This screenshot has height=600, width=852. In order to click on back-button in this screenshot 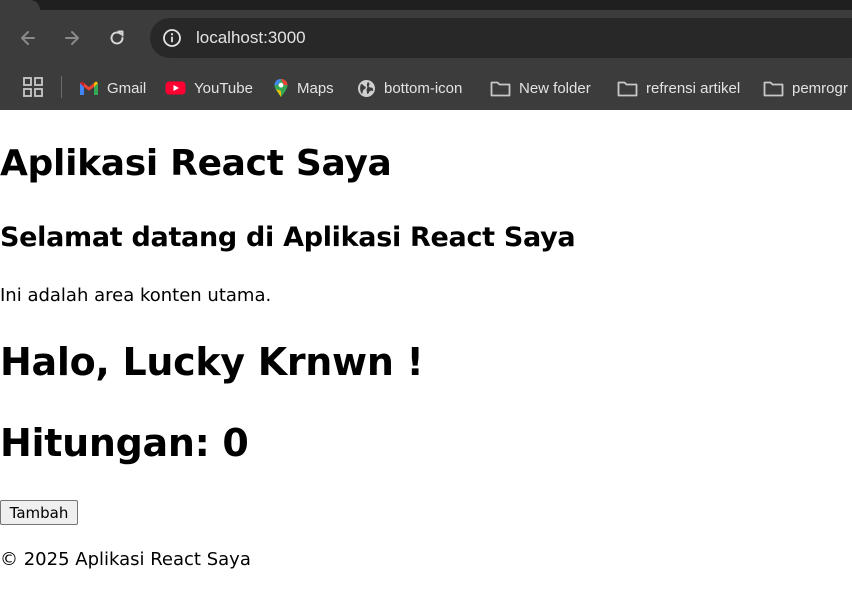, I will do `click(28, 38)`.